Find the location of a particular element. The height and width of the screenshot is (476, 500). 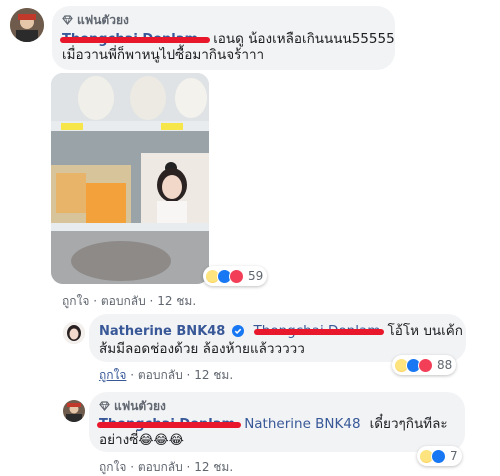

commenter-name: Natherine BNK48 is located at coordinates (162, 331).